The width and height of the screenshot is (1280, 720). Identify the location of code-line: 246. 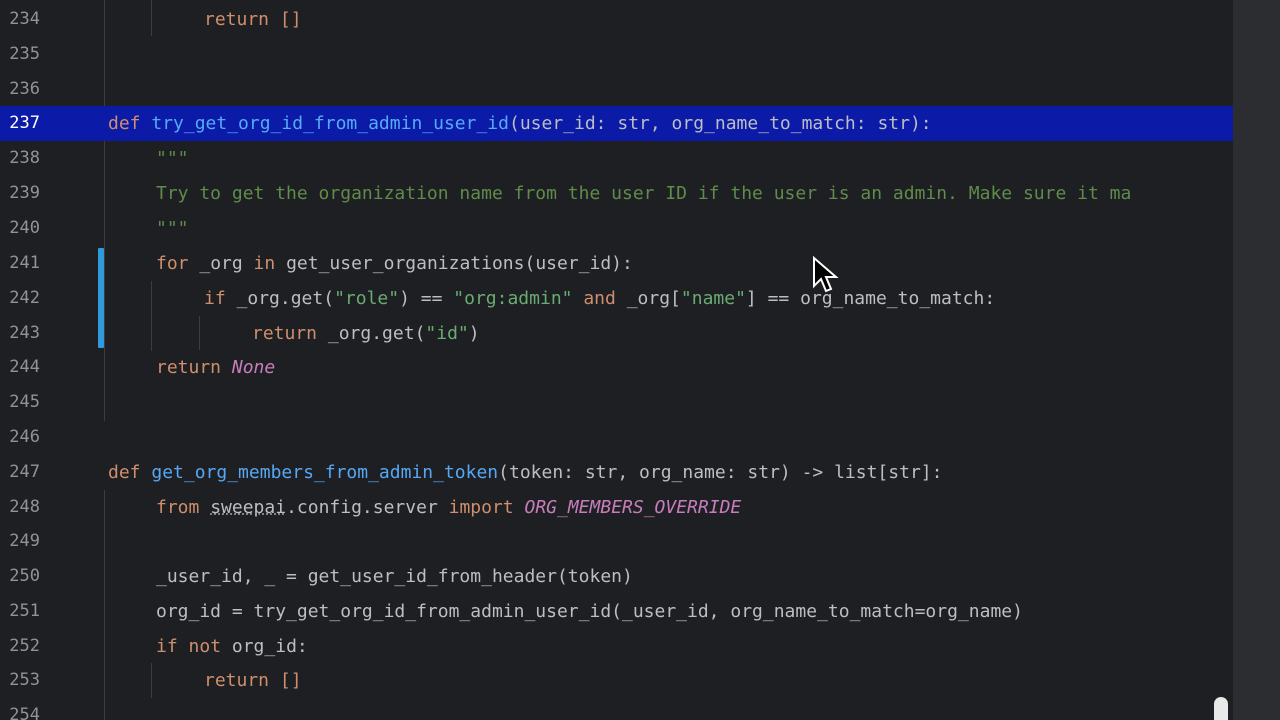
(616, 437).